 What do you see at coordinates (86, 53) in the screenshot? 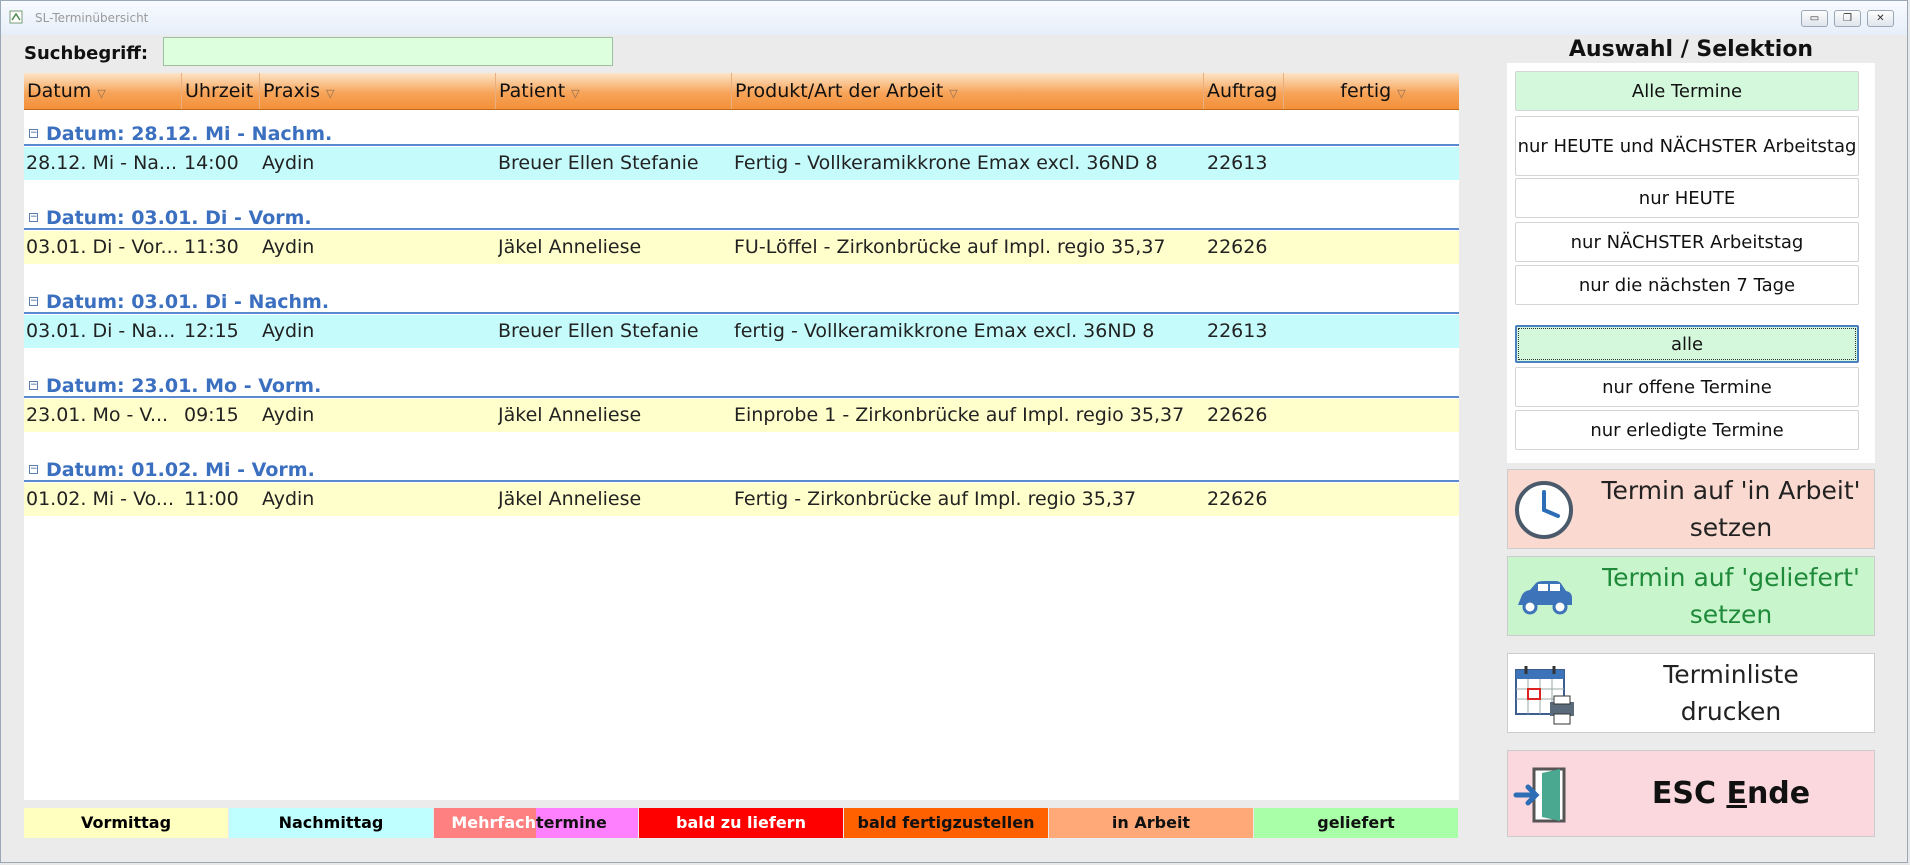
I see `search-label: Suchbegriff:` at bounding box center [86, 53].